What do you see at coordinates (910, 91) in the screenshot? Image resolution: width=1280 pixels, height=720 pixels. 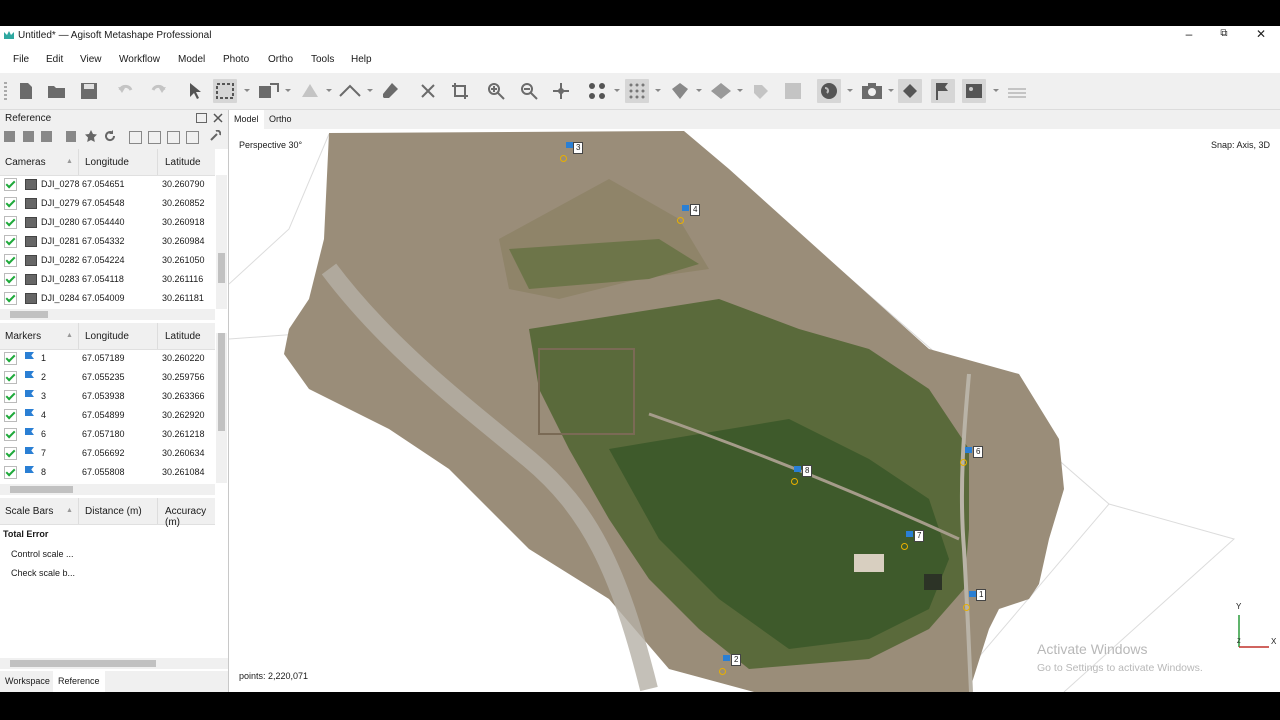 I see `show-shapes-icon` at bounding box center [910, 91].